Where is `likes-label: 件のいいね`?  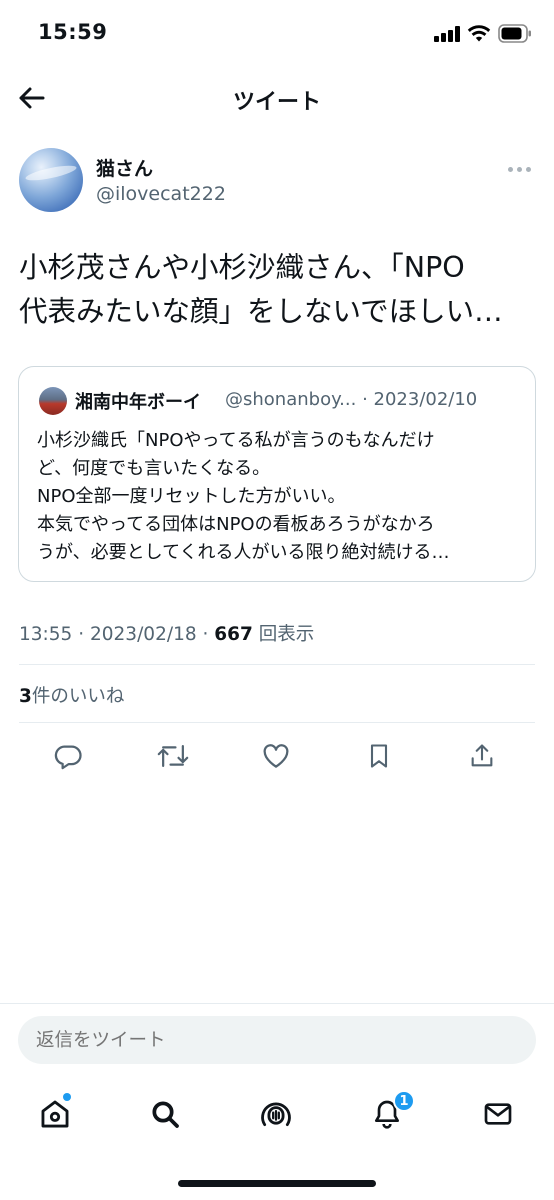
likes-label: 件のいいね is located at coordinates (78, 696).